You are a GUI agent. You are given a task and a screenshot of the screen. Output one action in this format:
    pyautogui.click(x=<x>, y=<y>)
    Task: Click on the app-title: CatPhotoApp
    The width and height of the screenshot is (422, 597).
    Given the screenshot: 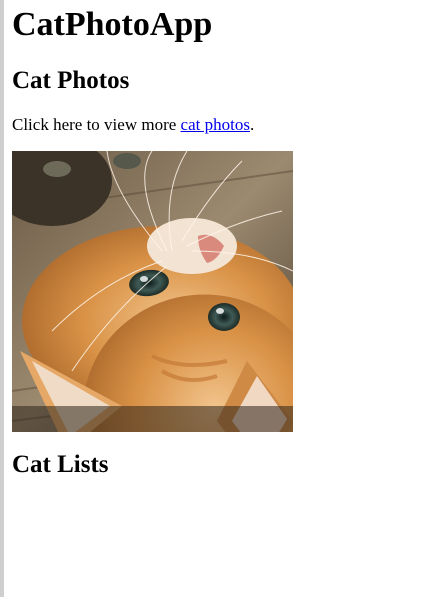 What is the action you would take?
    pyautogui.click(x=112, y=24)
    